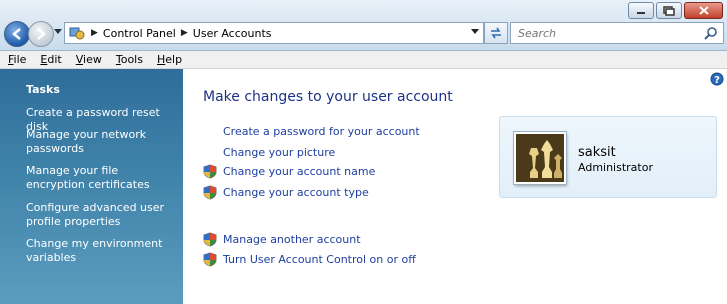 The width and height of the screenshot is (727, 304). Describe the element at coordinates (279, 152) in the screenshot. I see `link-change-picture: Change your picture` at that location.